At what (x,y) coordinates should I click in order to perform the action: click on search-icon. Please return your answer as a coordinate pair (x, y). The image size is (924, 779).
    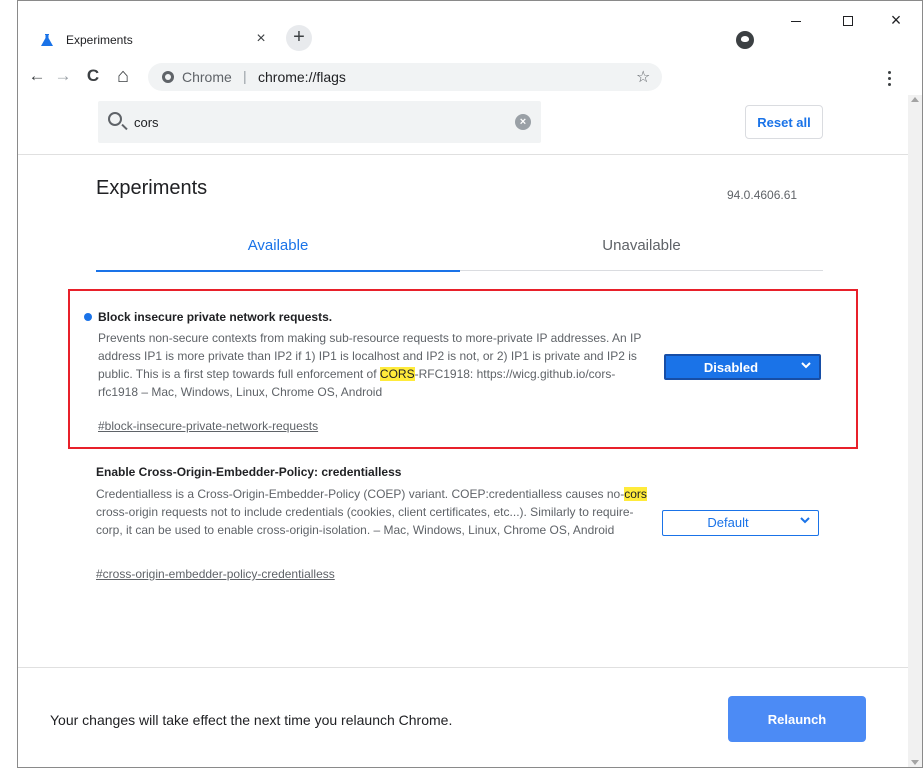
    Looking at the image, I should click on (115, 119).